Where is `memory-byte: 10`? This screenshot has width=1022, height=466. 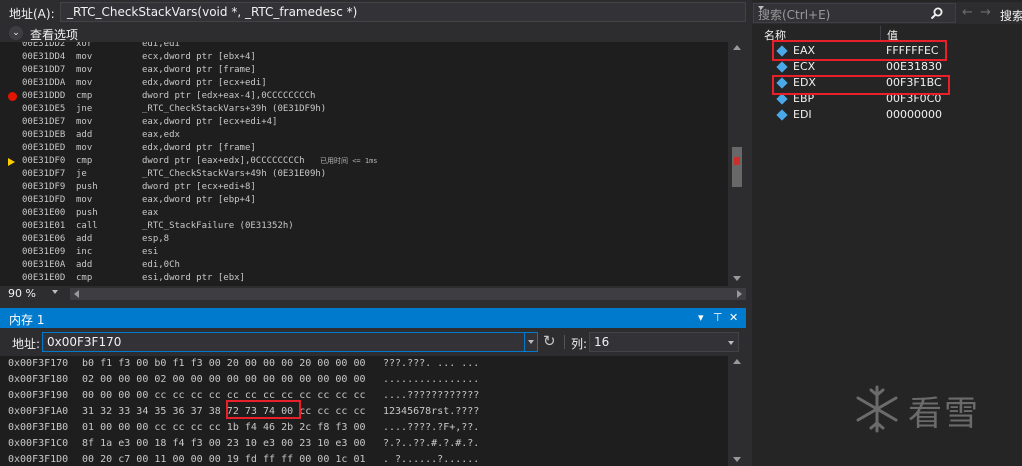
memory-byte: 10 is located at coordinates (251, 444).